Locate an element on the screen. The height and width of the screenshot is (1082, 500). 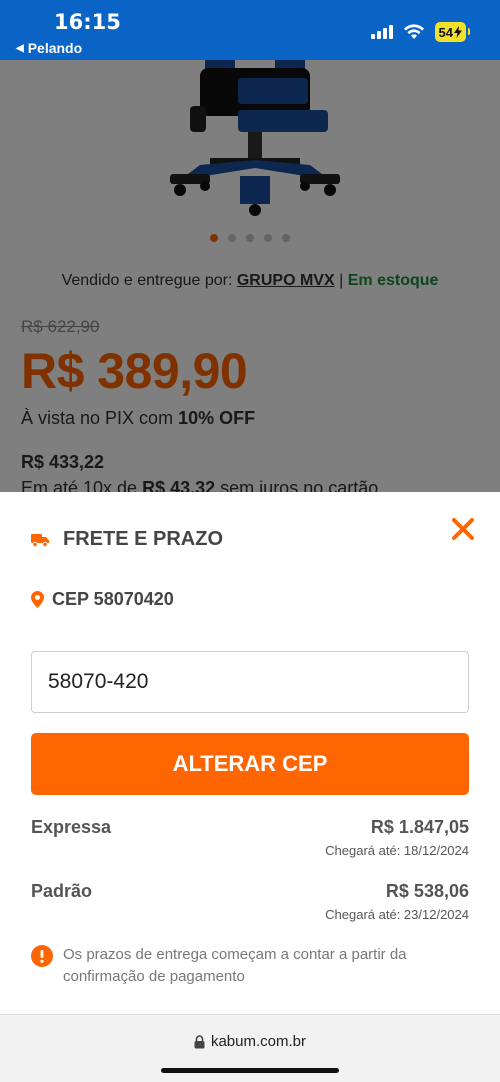
battery-level: 54 is located at coordinates (445, 32).